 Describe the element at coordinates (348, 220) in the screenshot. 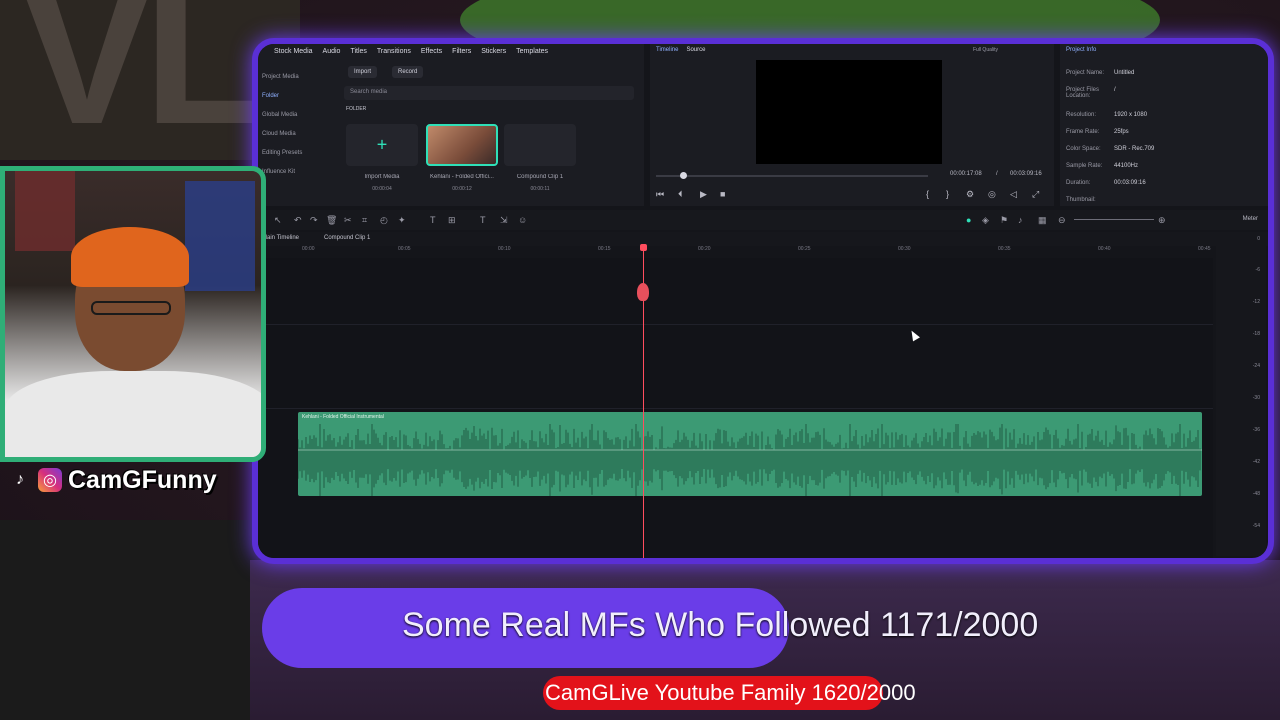

I see `split-icon: ✂` at that location.